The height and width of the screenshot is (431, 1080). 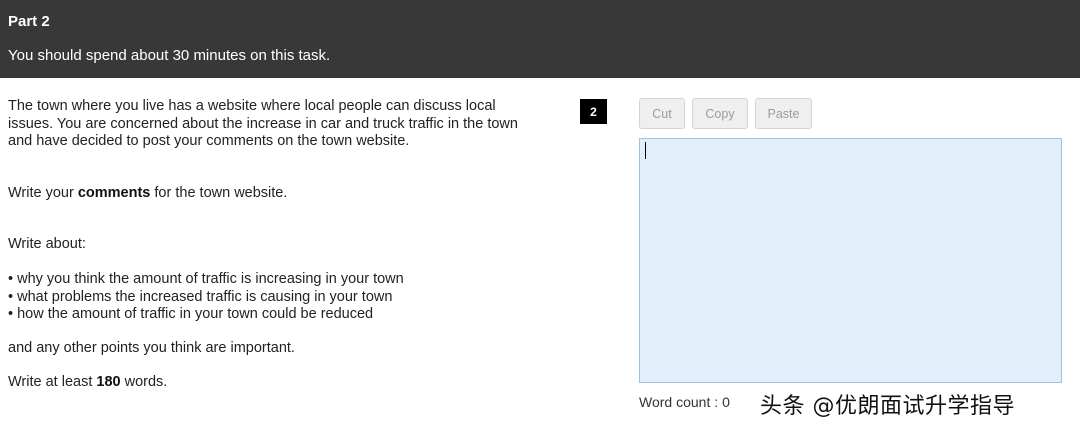 I want to click on comments-pre-text: Write your, so click(x=43, y=193).